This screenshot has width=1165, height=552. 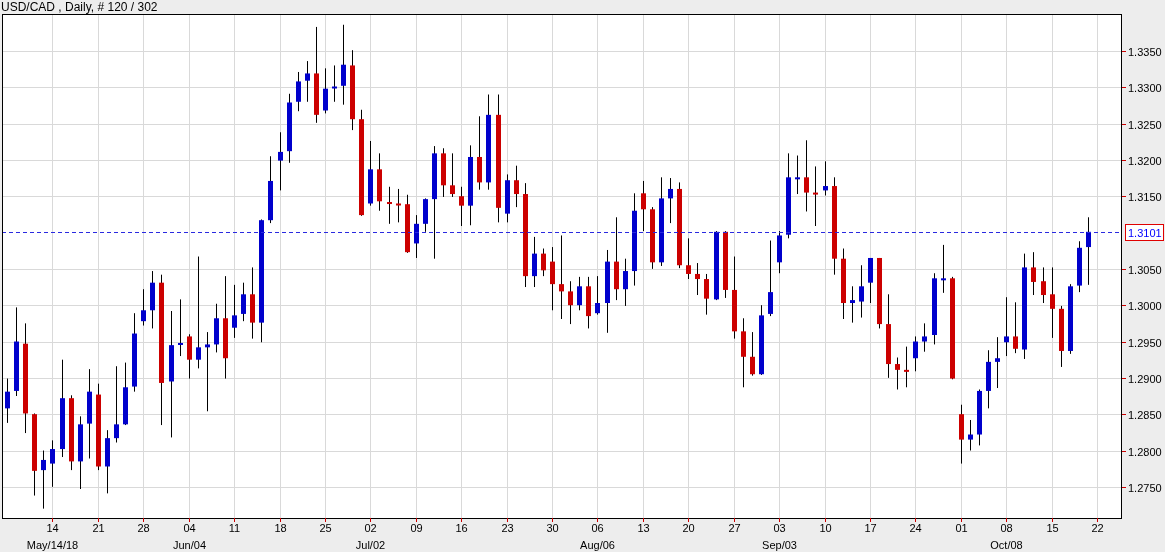 What do you see at coordinates (1145, 487) in the screenshot?
I see `axis-label: 1.2750` at bounding box center [1145, 487].